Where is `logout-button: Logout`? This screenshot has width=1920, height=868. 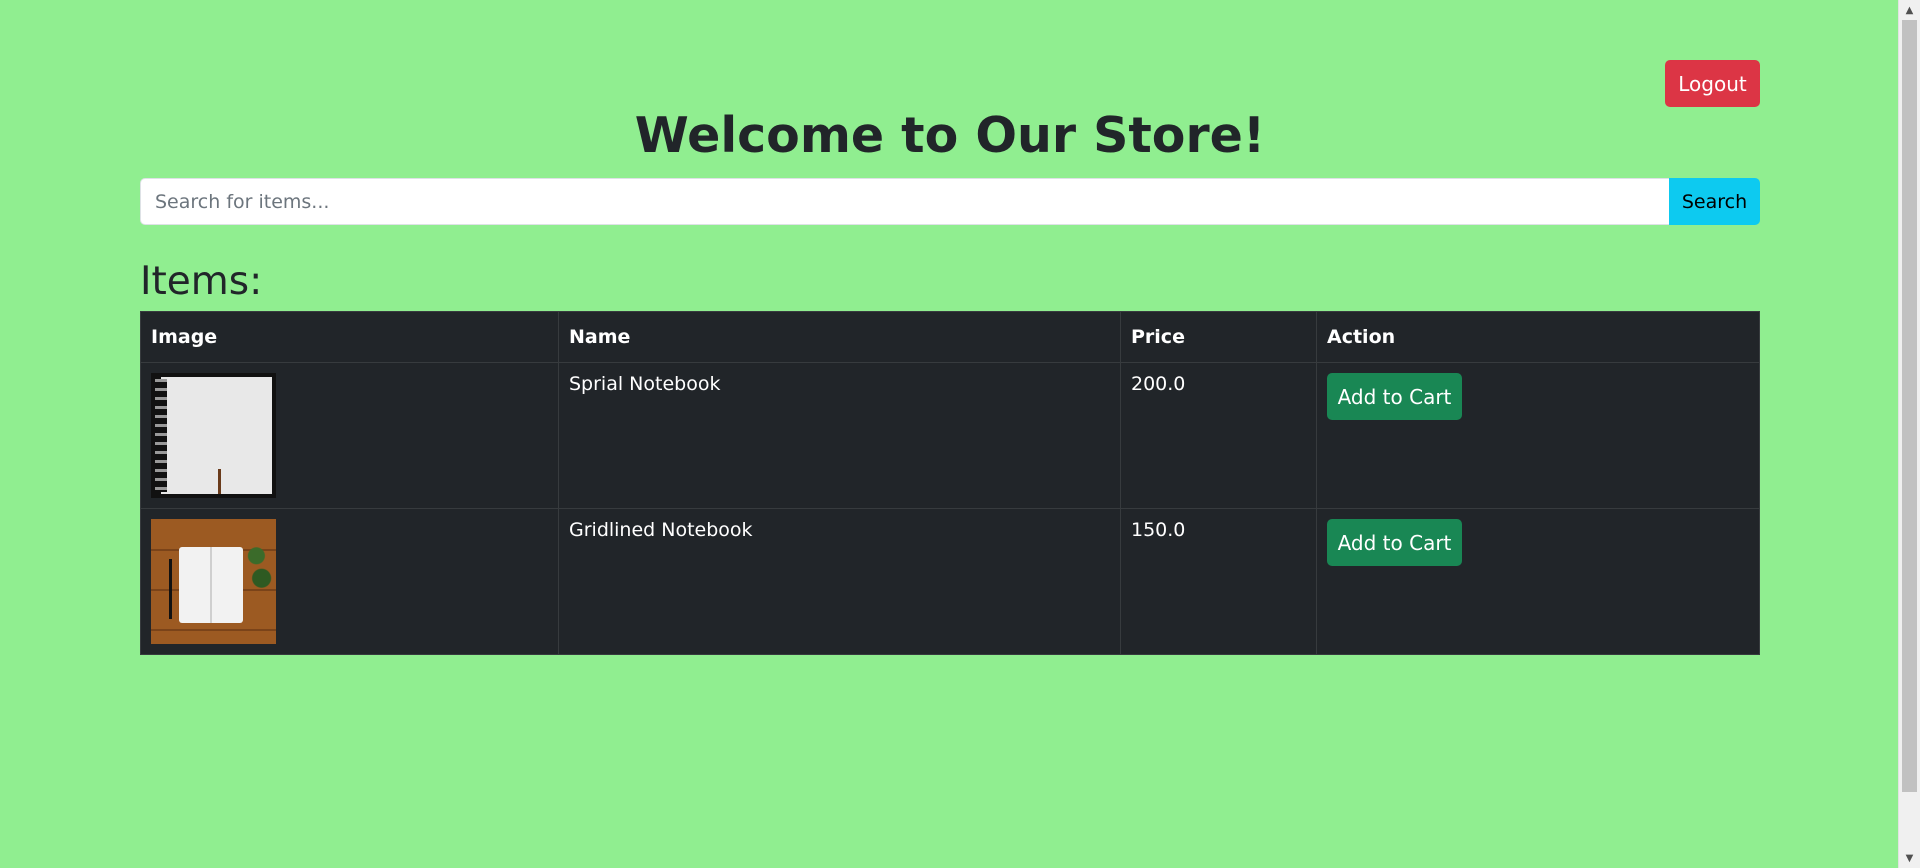
logout-button: Logout is located at coordinates (1712, 83).